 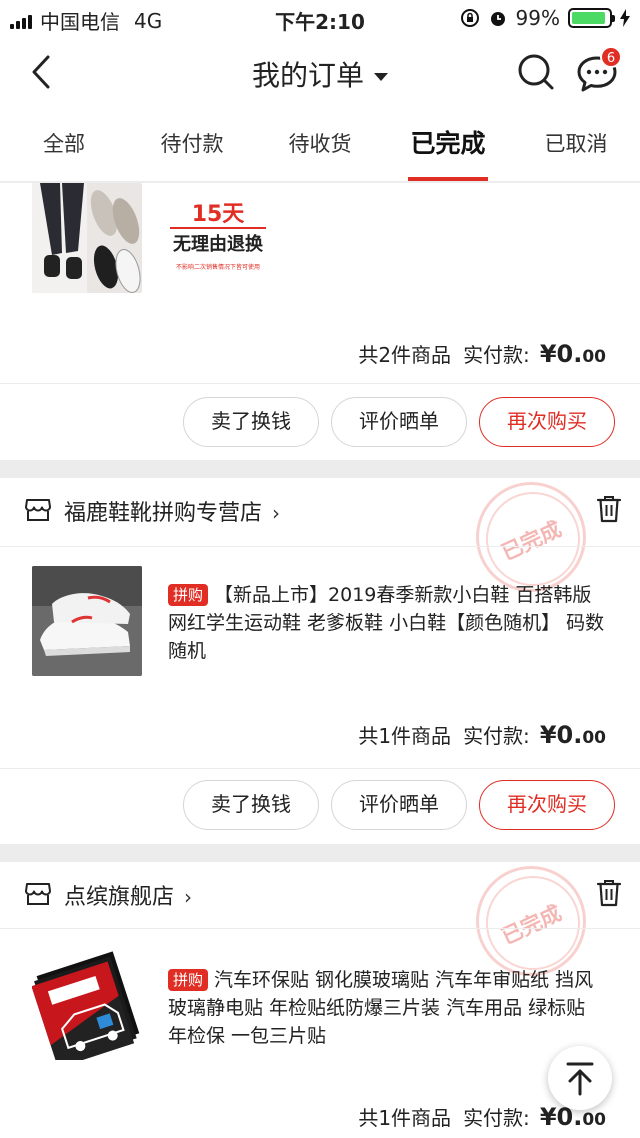 What do you see at coordinates (217, 267) in the screenshot?
I see `promo-small: 不影响二次销售情况下皆可使用` at bounding box center [217, 267].